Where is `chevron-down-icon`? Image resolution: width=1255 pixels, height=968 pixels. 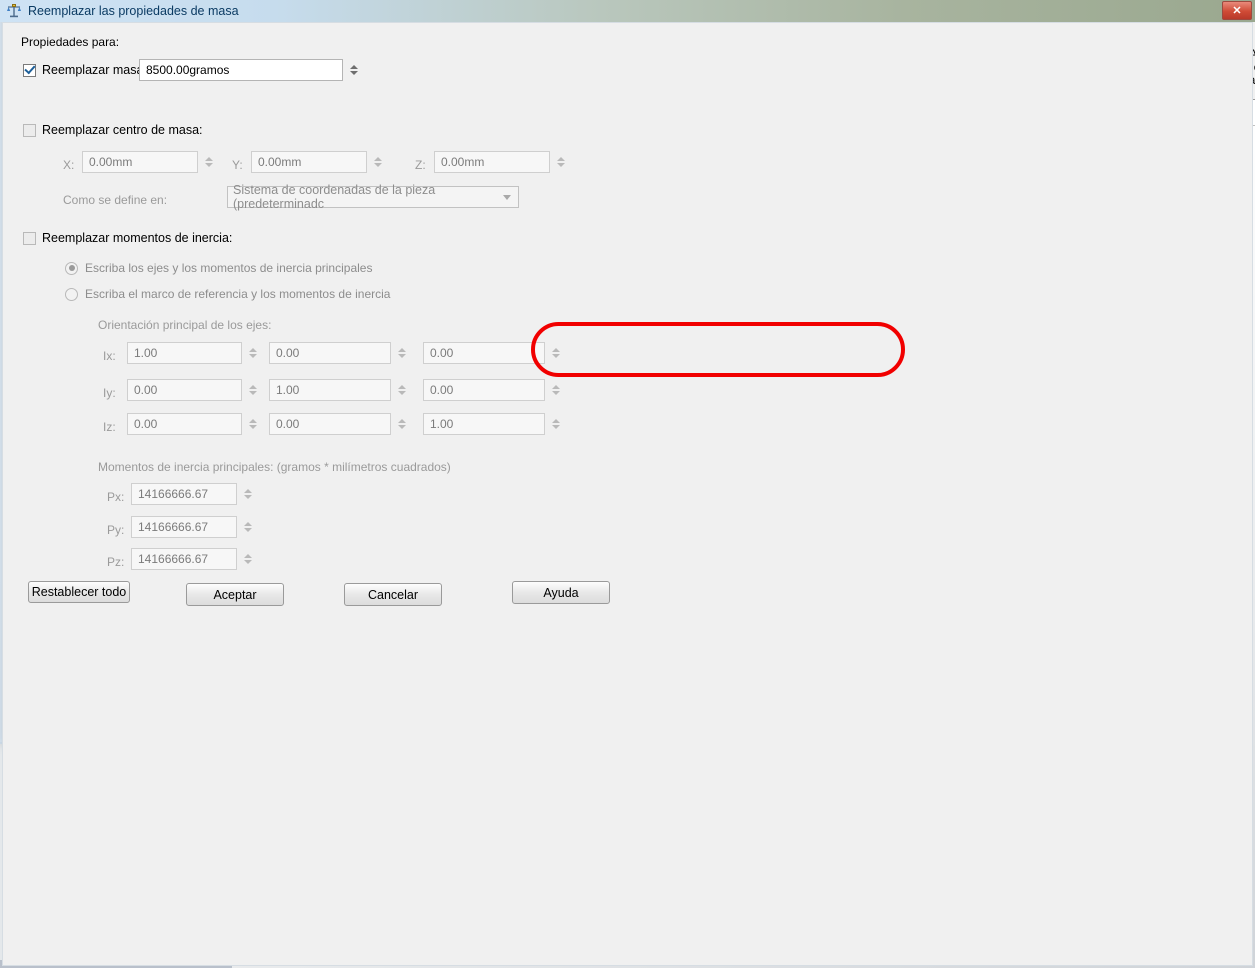 chevron-down-icon is located at coordinates (507, 197).